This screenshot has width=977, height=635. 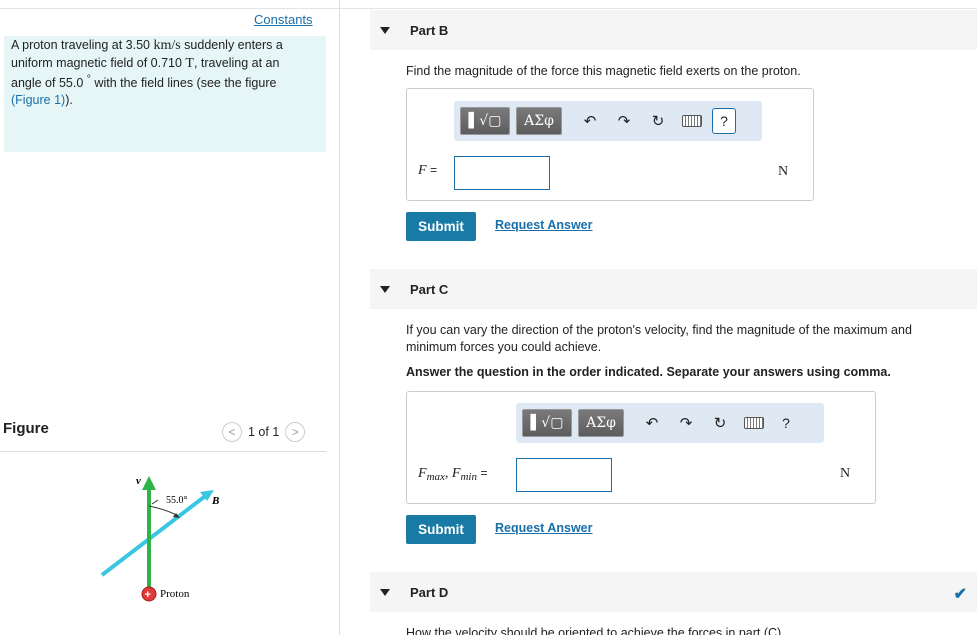 I want to click on var-f: F, so click(x=422, y=170).